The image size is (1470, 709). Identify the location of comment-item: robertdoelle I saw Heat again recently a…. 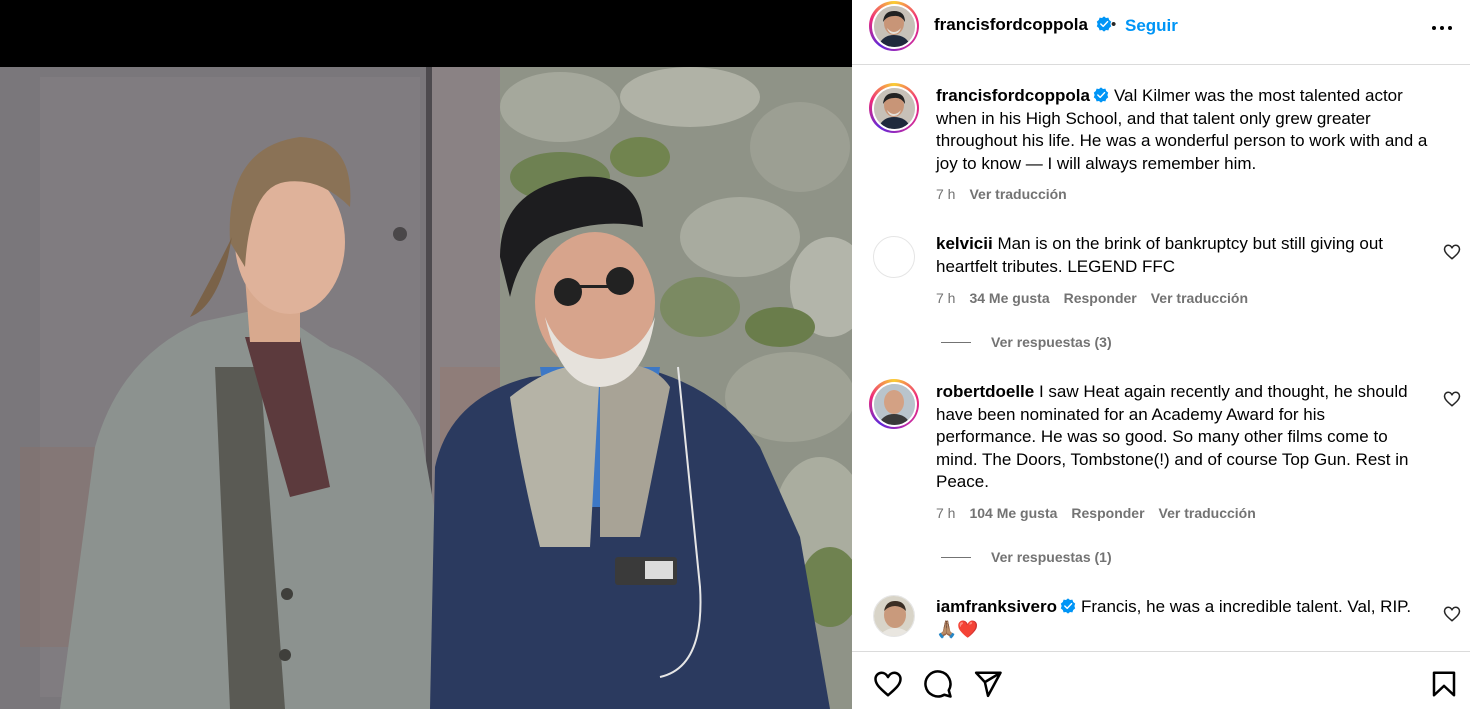
(1161, 474).